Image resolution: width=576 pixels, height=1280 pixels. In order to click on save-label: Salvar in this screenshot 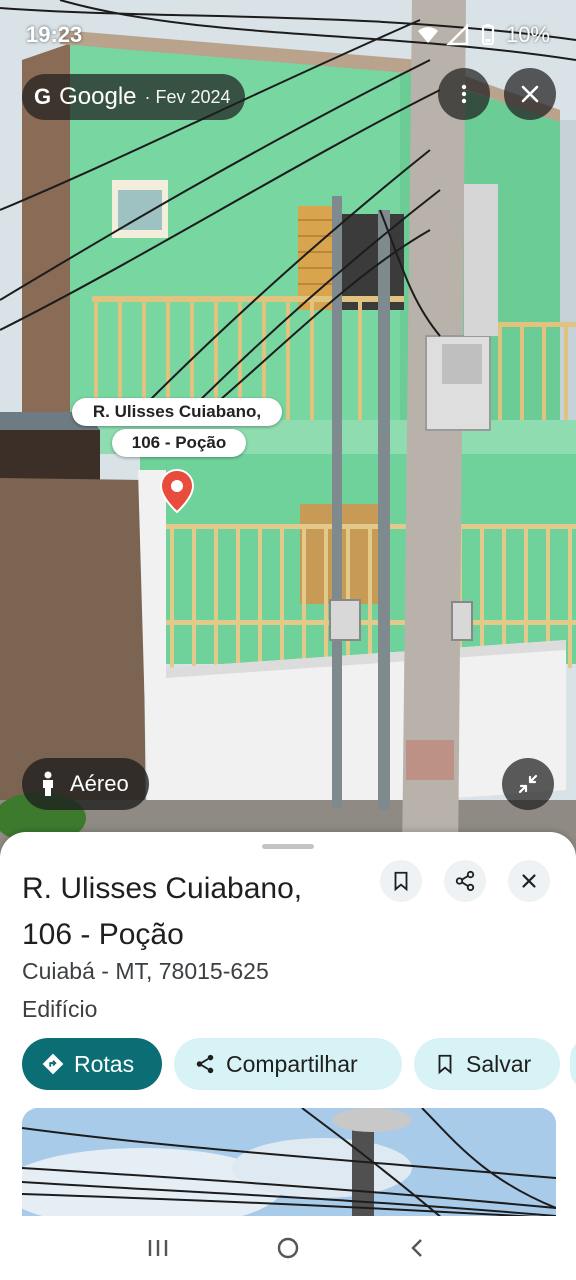, I will do `click(499, 1063)`.